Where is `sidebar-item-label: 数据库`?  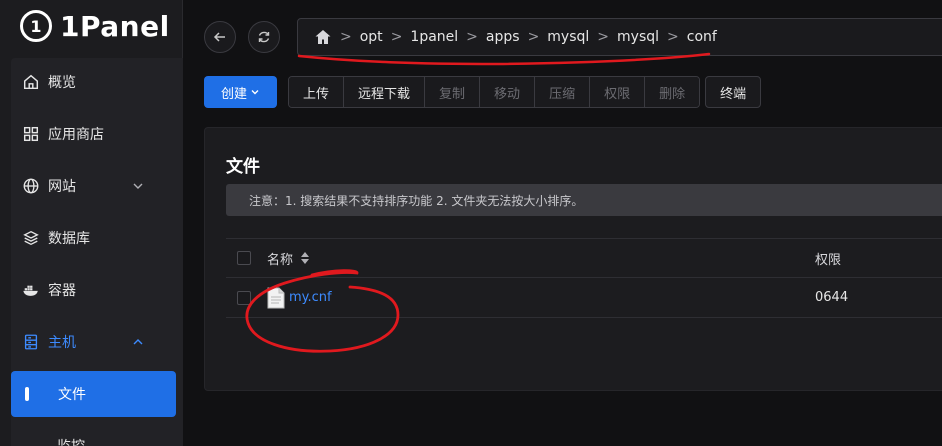 sidebar-item-label: 数据库 is located at coordinates (69, 239).